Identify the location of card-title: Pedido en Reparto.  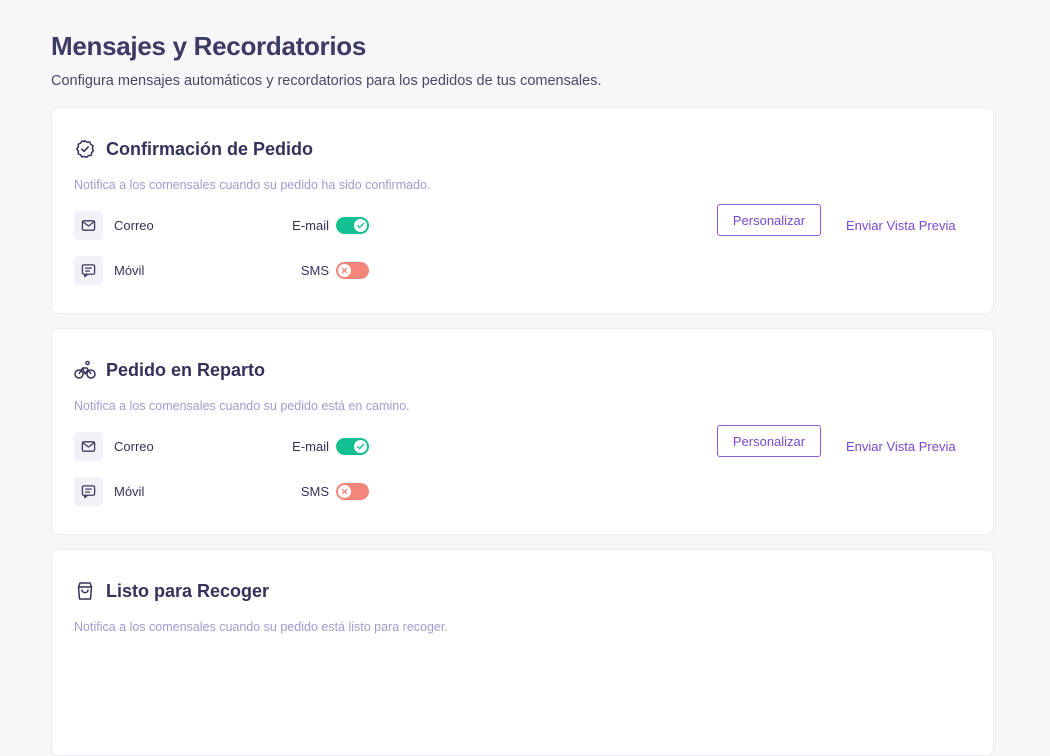
(186, 369).